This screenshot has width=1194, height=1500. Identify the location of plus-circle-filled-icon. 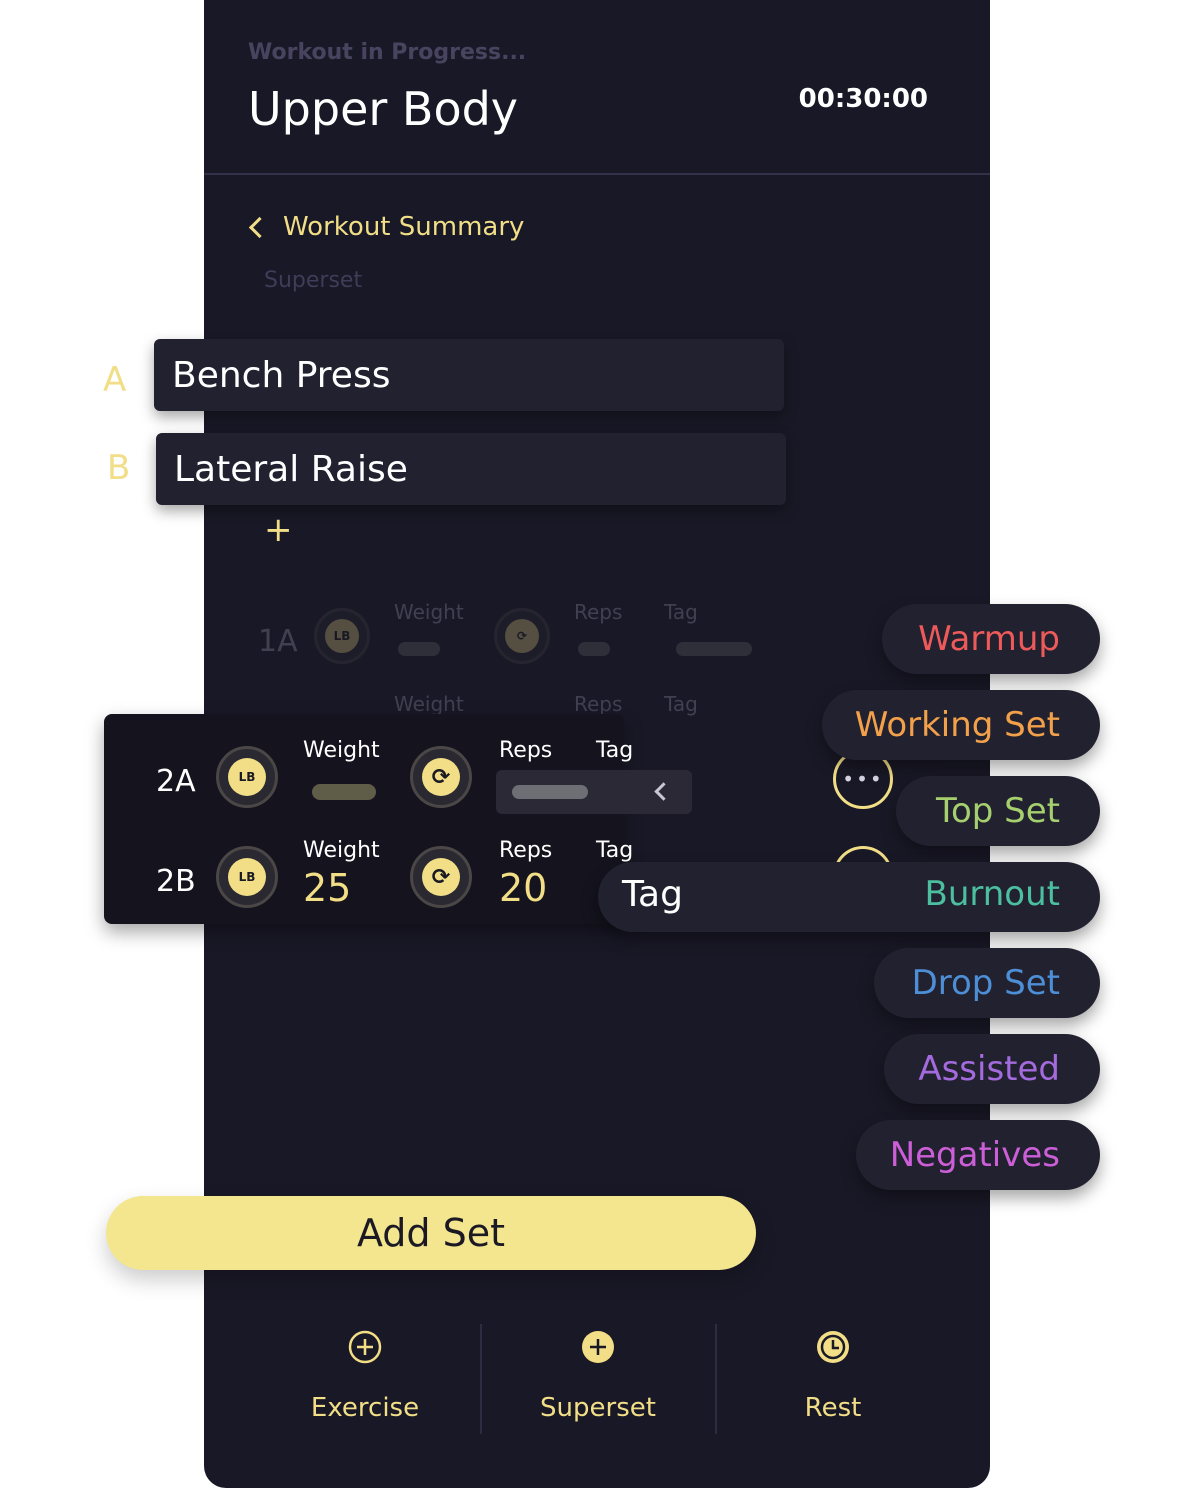
(598, 1347).